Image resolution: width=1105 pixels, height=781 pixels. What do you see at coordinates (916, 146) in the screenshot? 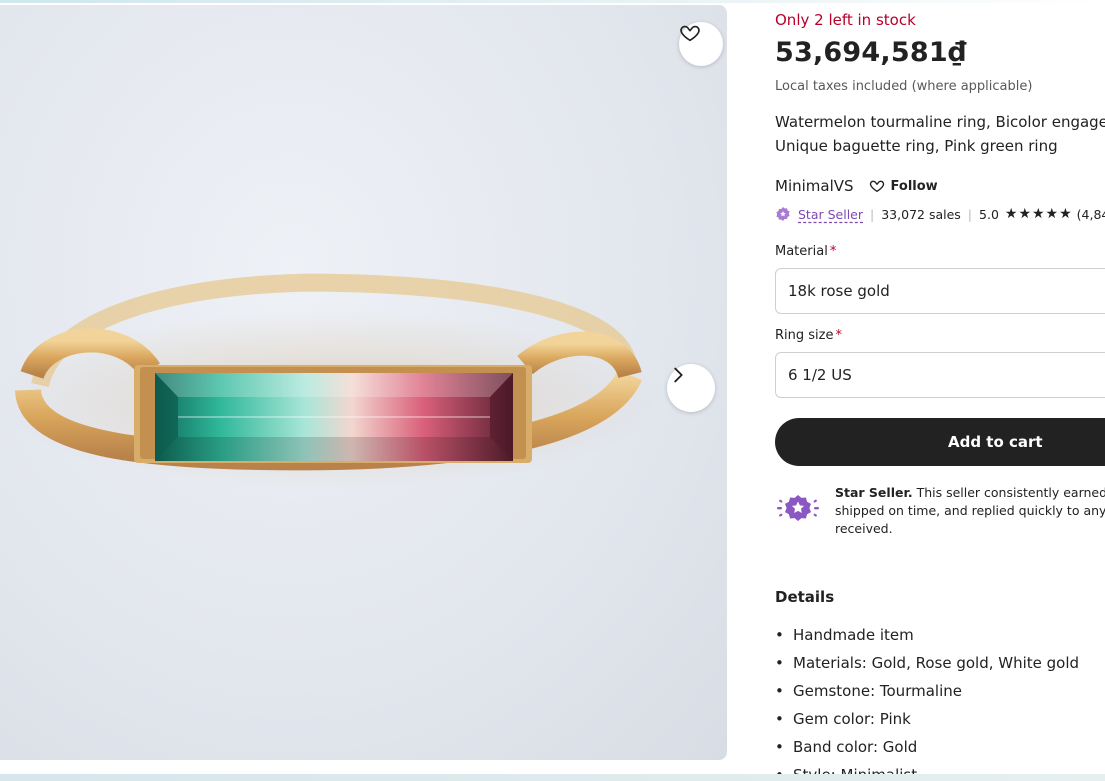
I see `product-title-line-2: Unique baguette ring, Pink green ring` at bounding box center [916, 146].